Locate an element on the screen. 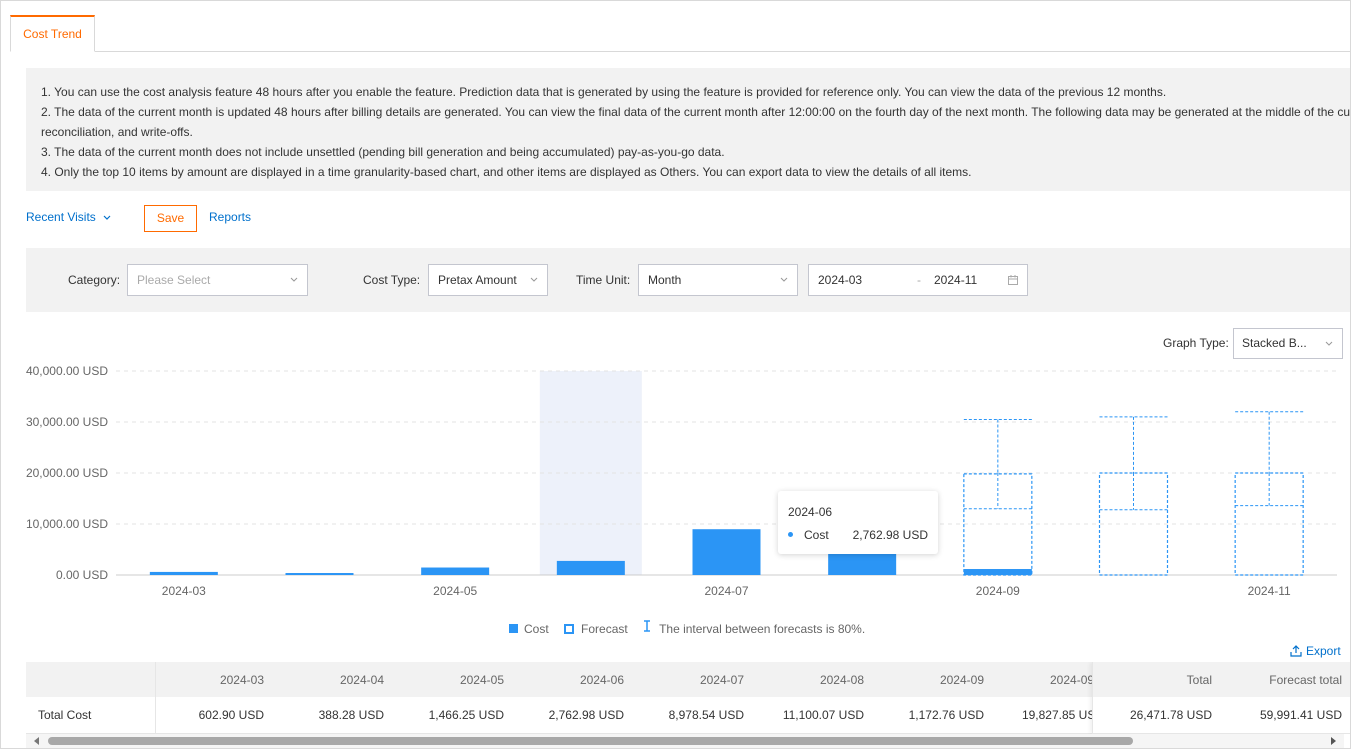 This screenshot has width=1351, height=749. table-cell: 2,762.98 USD is located at coordinates (586, 715).